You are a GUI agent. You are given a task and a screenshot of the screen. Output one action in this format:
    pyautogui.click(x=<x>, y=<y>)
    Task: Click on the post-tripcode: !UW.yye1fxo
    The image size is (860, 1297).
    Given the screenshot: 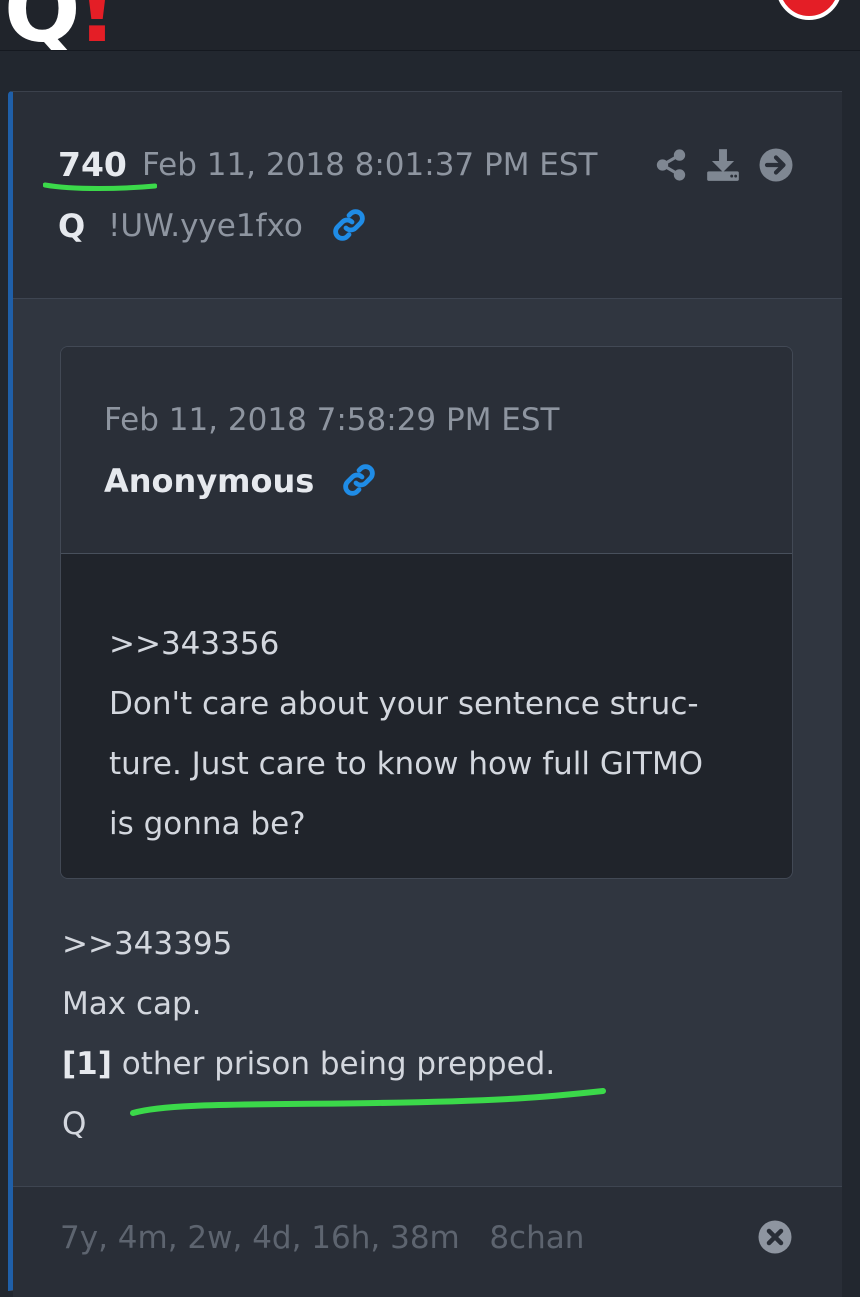 What is the action you would take?
    pyautogui.click(x=205, y=226)
    